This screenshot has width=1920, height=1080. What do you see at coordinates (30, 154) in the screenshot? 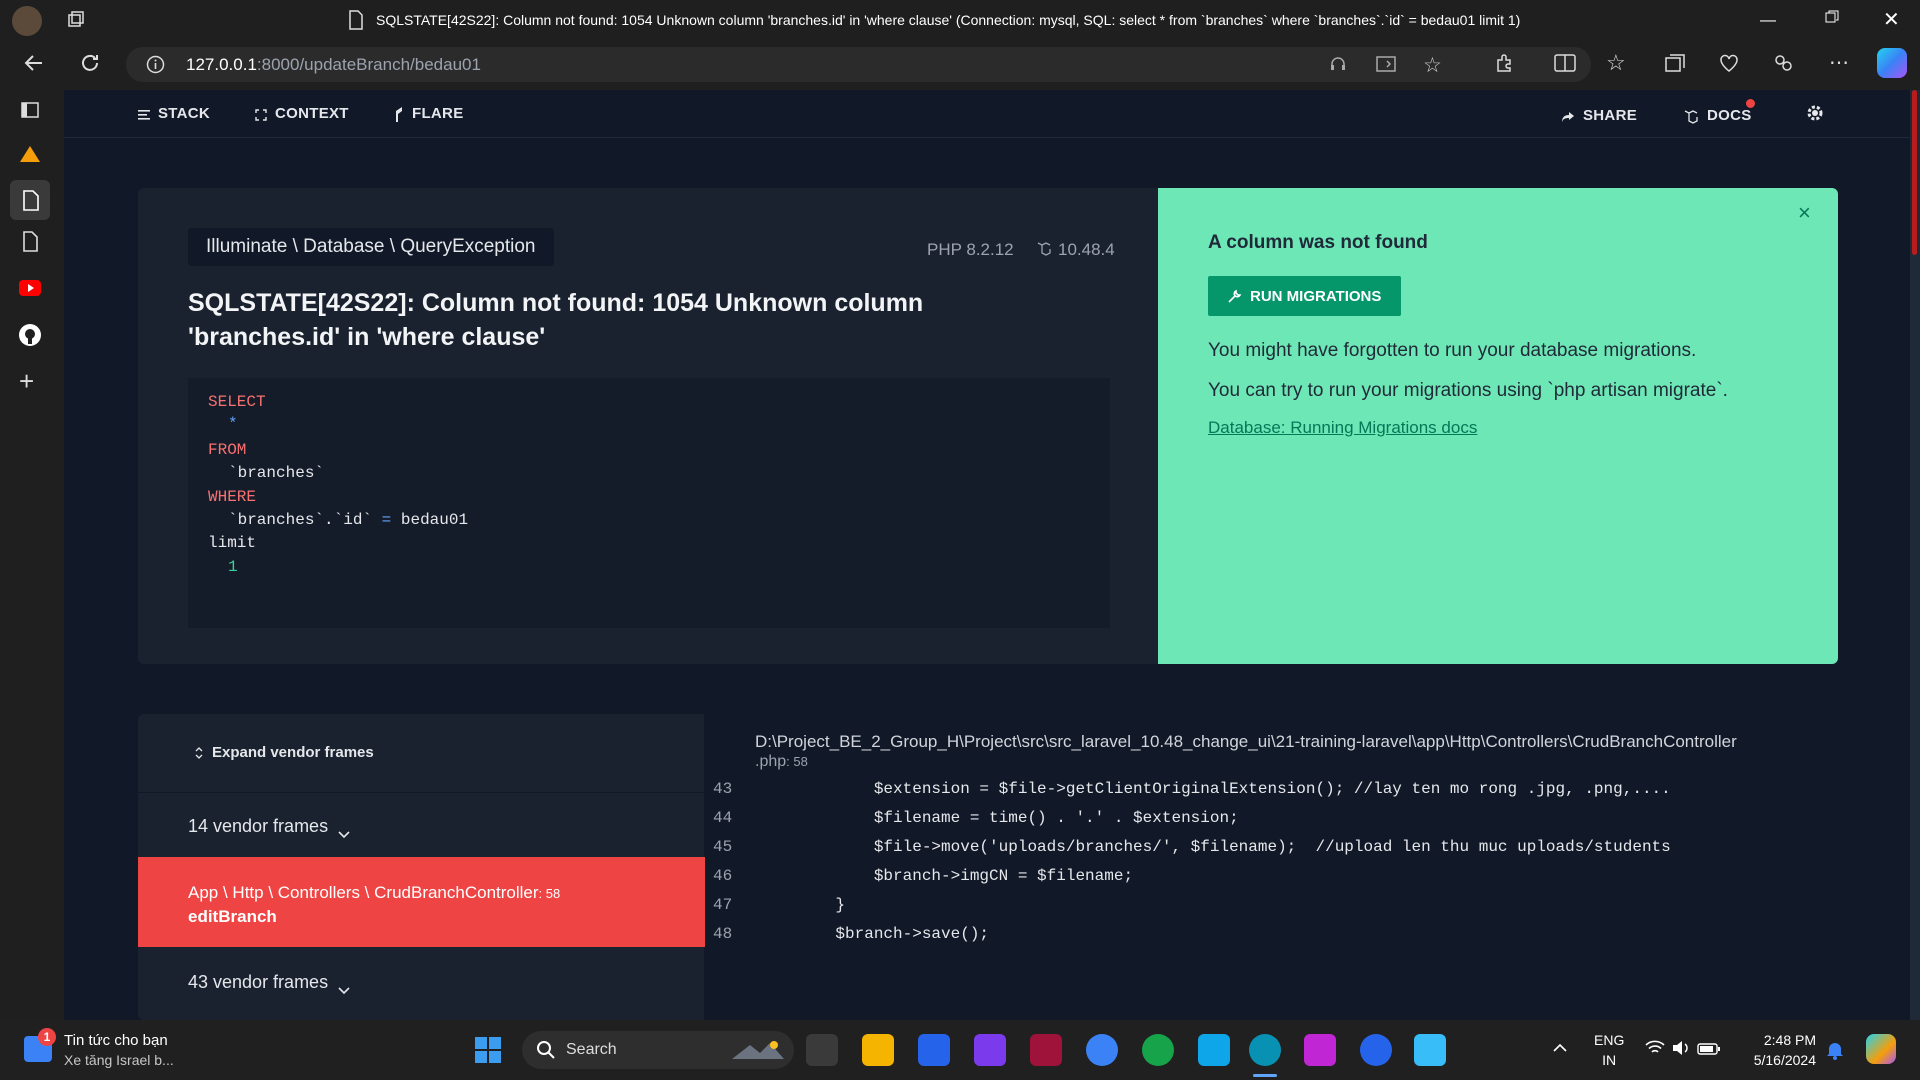
I see `tab-favicon-1-icon` at bounding box center [30, 154].